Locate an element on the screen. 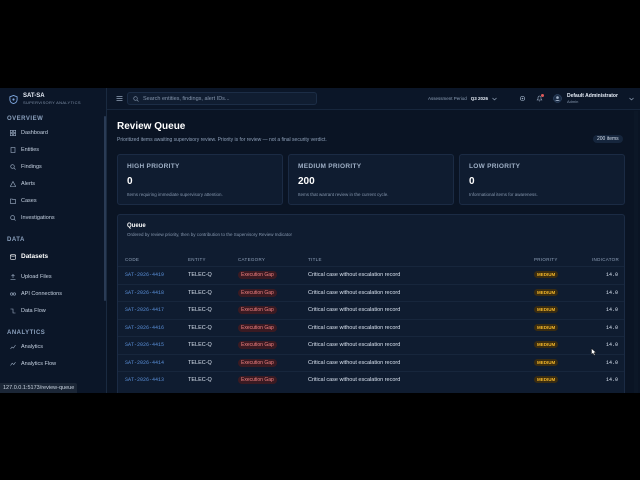  brand-name: SAT-SA is located at coordinates (34, 96).